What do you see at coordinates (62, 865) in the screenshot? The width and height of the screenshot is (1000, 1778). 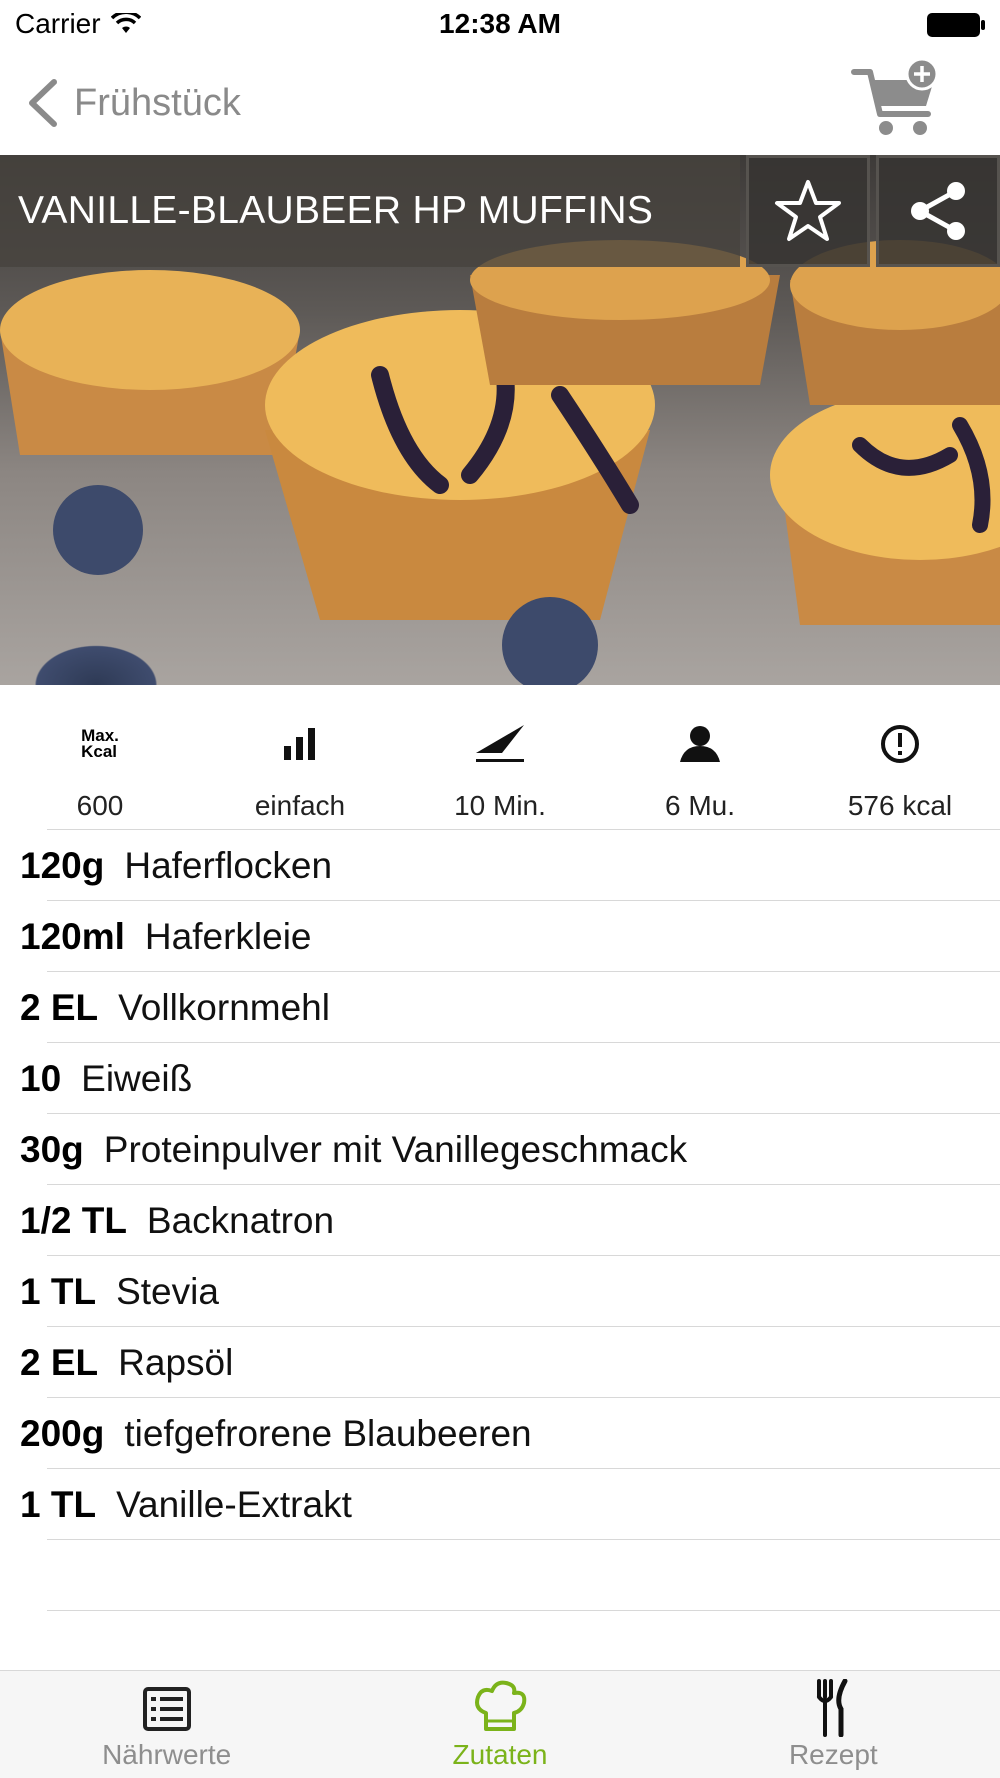 I see `ingredient-qty: 120g` at bounding box center [62, 865].